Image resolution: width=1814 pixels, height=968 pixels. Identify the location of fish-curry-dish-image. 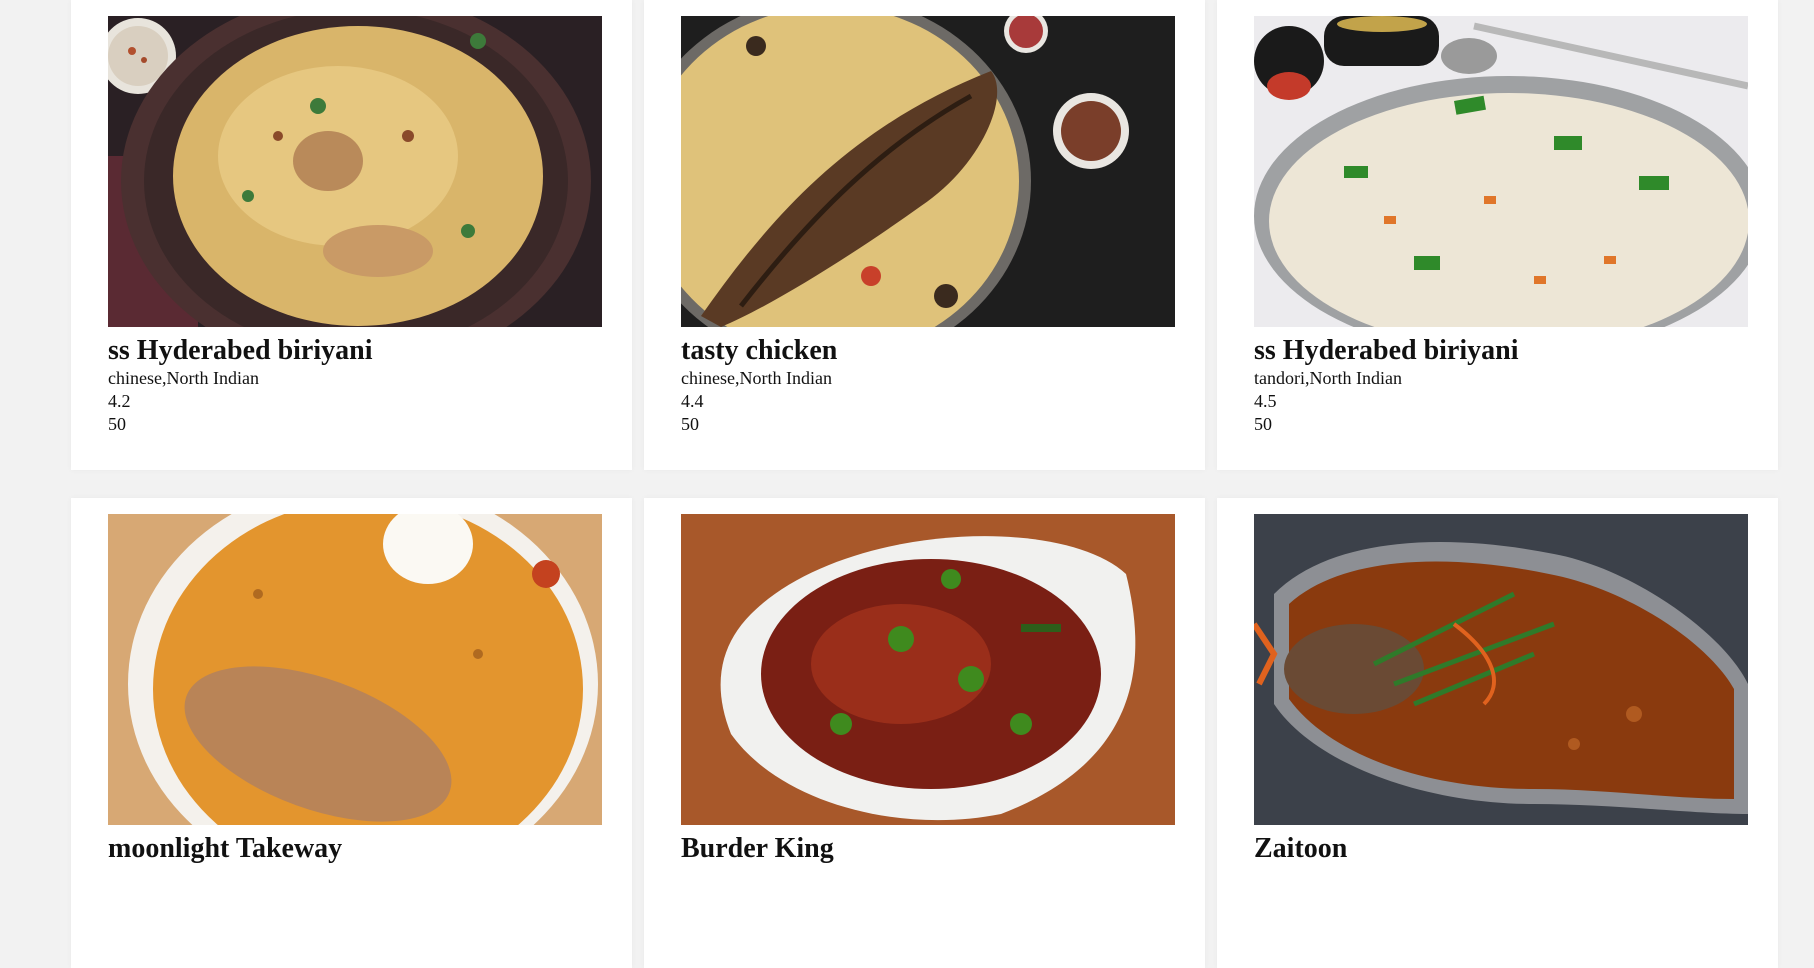
(1501, 669).